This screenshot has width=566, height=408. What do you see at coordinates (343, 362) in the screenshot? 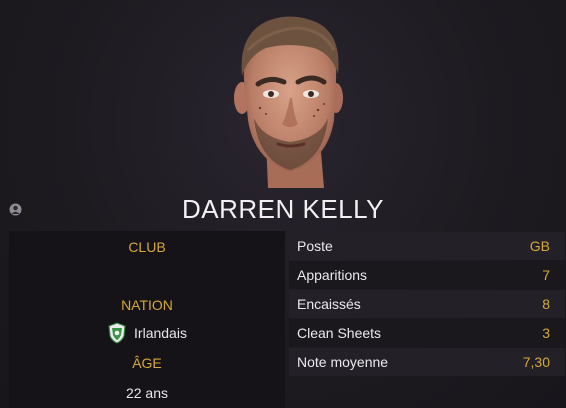
I see `stat-label: Note moyenne` at bounding box center [343, 362].